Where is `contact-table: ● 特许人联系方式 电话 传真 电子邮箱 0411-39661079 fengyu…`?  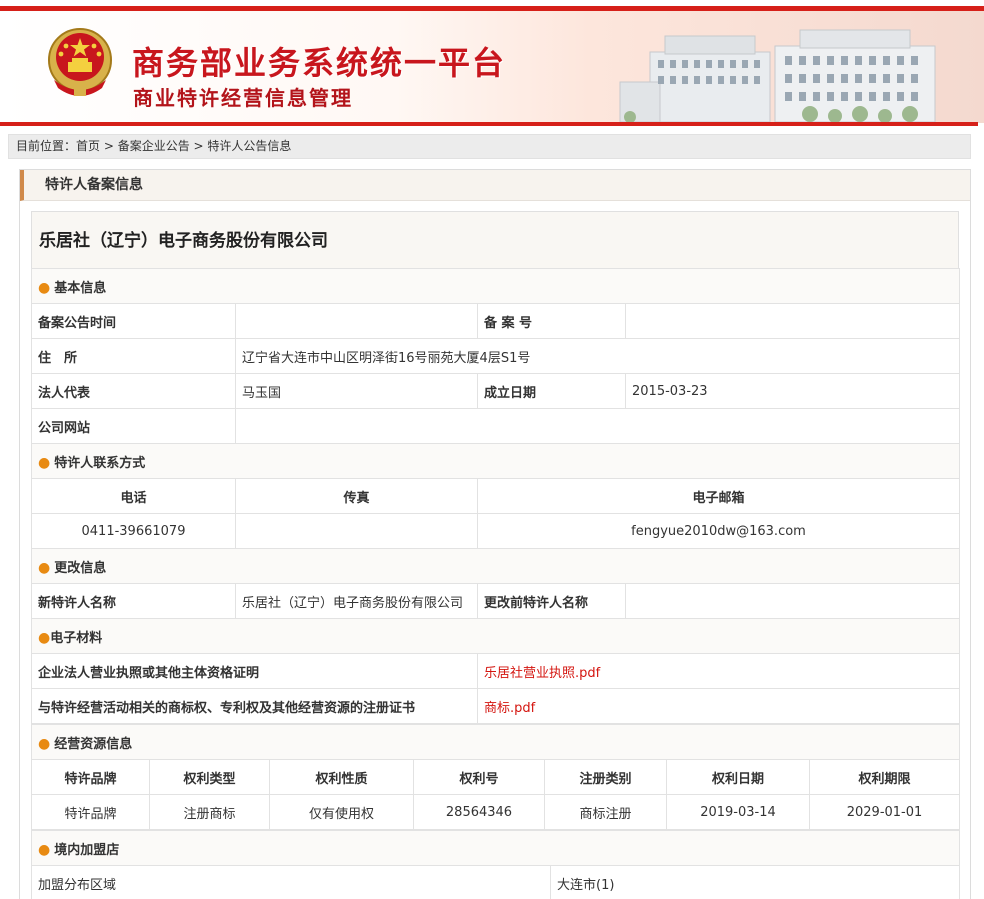
contact-table: ● 特许人联系方式 电话 传真 电子邮箱 0411-39661079 fengyu… is located at coordinates (495, 496).